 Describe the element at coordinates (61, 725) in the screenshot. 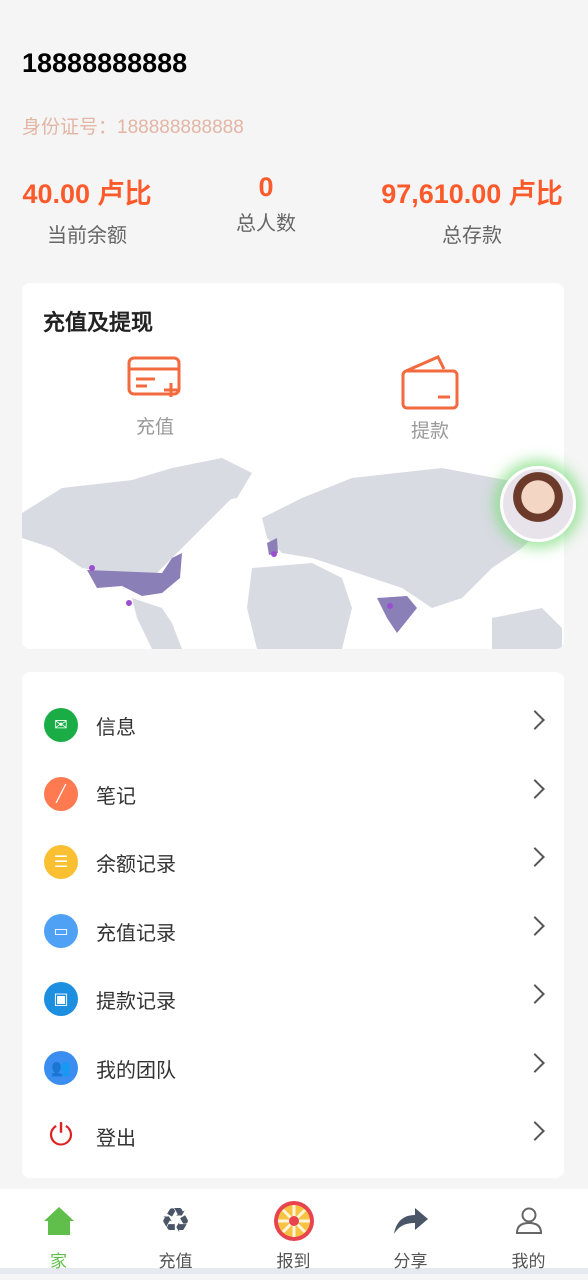

I see `mail-icon: ✉` at that location.